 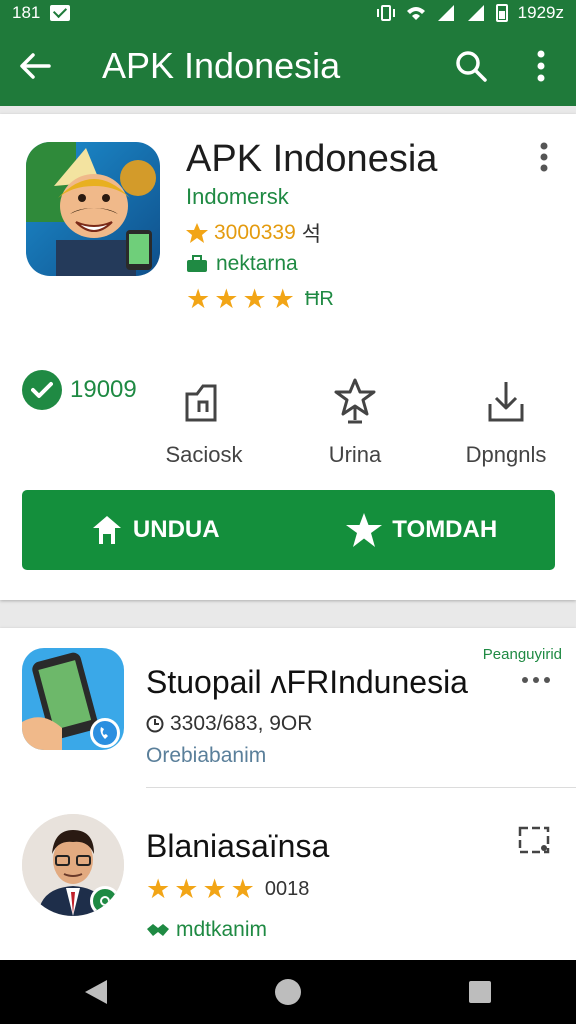 What do you see at coordinates (106, 530) in the screenshot?
I see `house-upload-icon` at bounding box center [106, 530].